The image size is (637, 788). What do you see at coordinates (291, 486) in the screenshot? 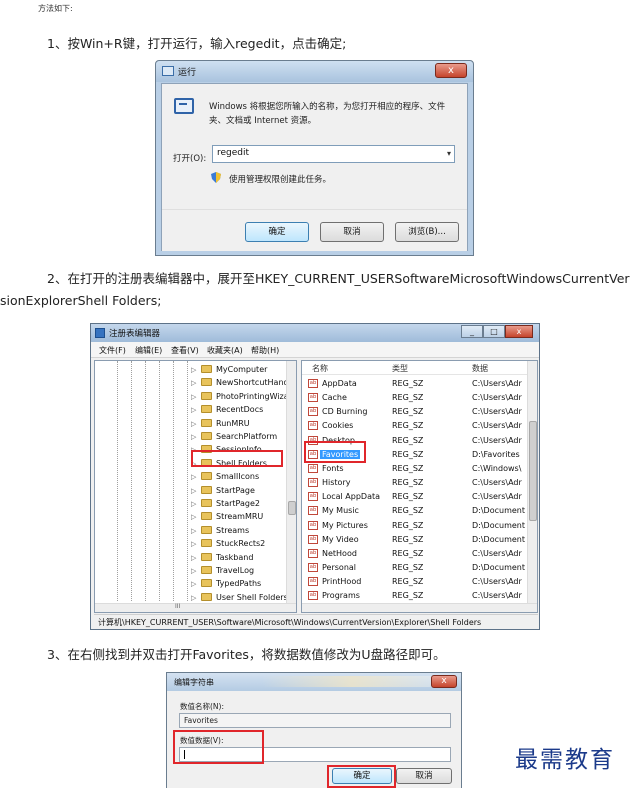
I see `tree-vertical-scrollbar` at bounding box center [291, 486].